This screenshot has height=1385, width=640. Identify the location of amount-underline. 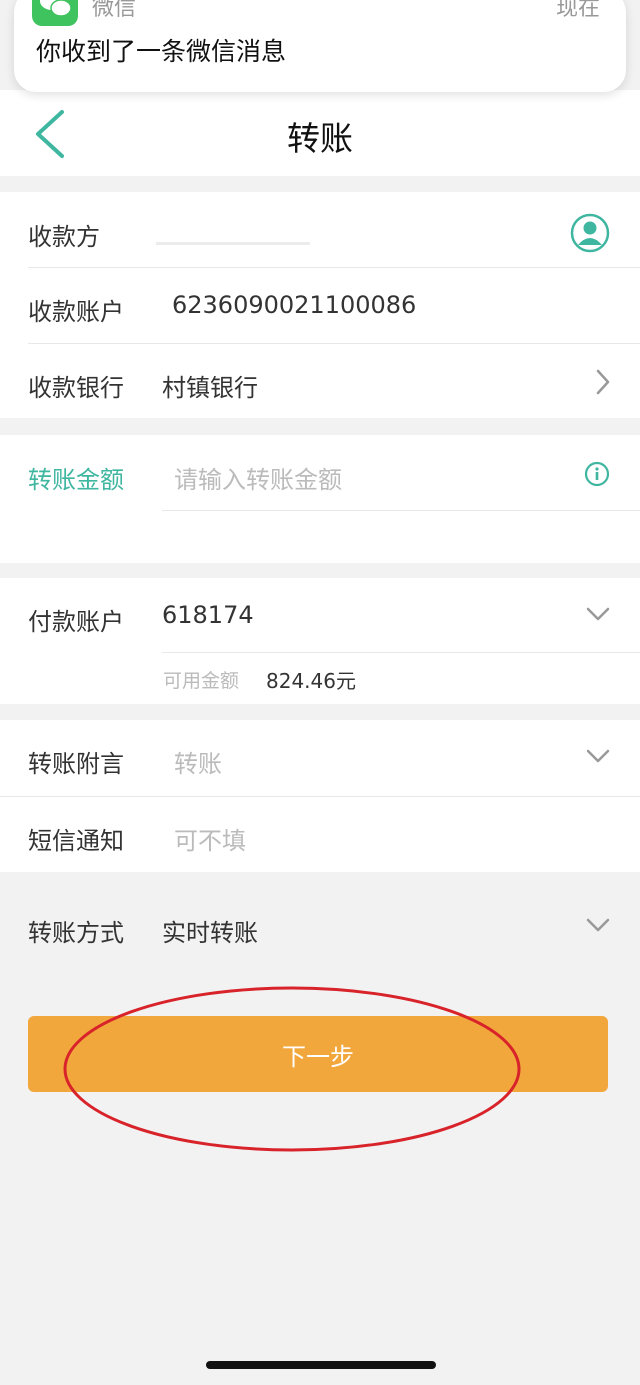
(401, 510).